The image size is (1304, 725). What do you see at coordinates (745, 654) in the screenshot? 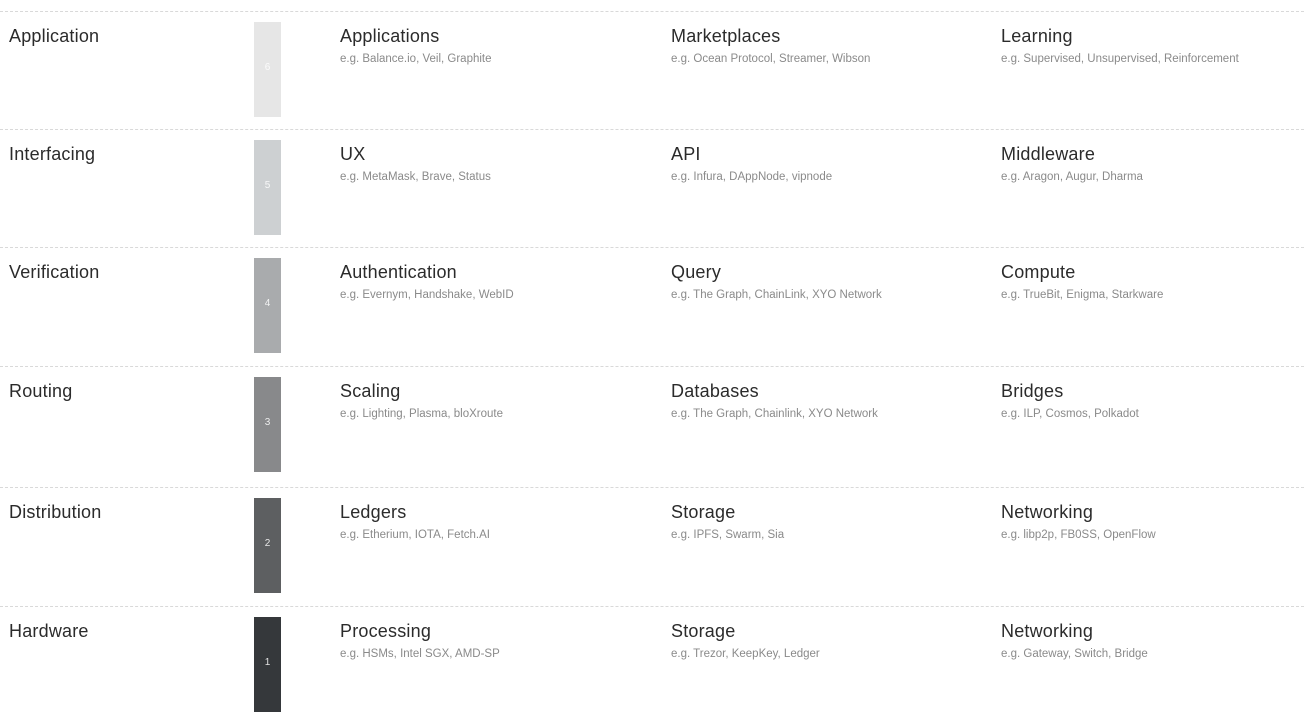
I see `component-examples: e.g. Trezor, KeepKey, Ledger` at bounding box center [745, 654].